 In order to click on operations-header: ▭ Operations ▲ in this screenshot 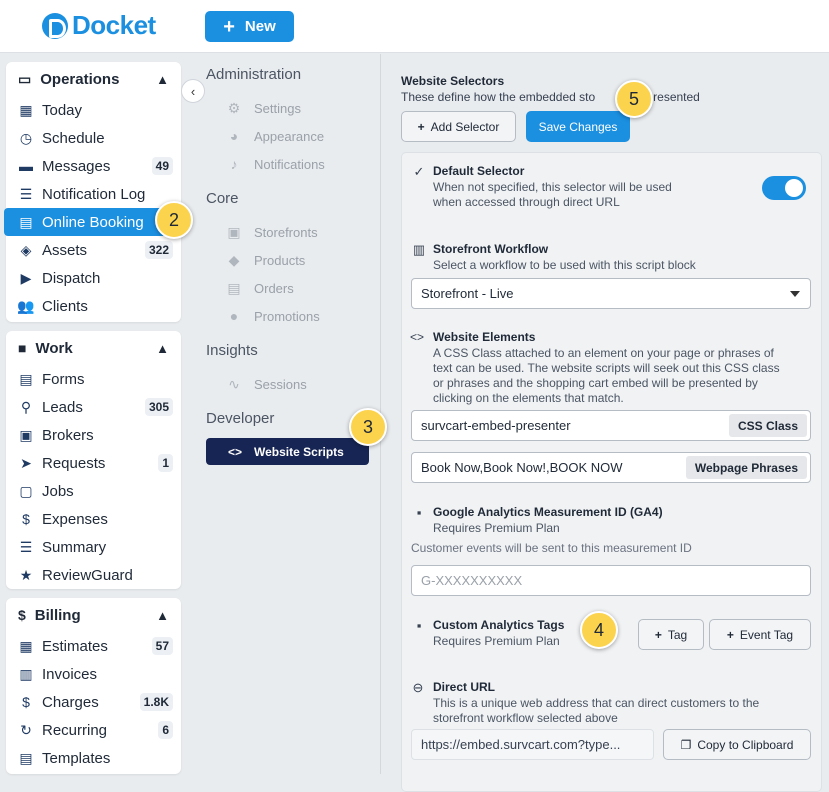, I will do `click(93, 79)`.